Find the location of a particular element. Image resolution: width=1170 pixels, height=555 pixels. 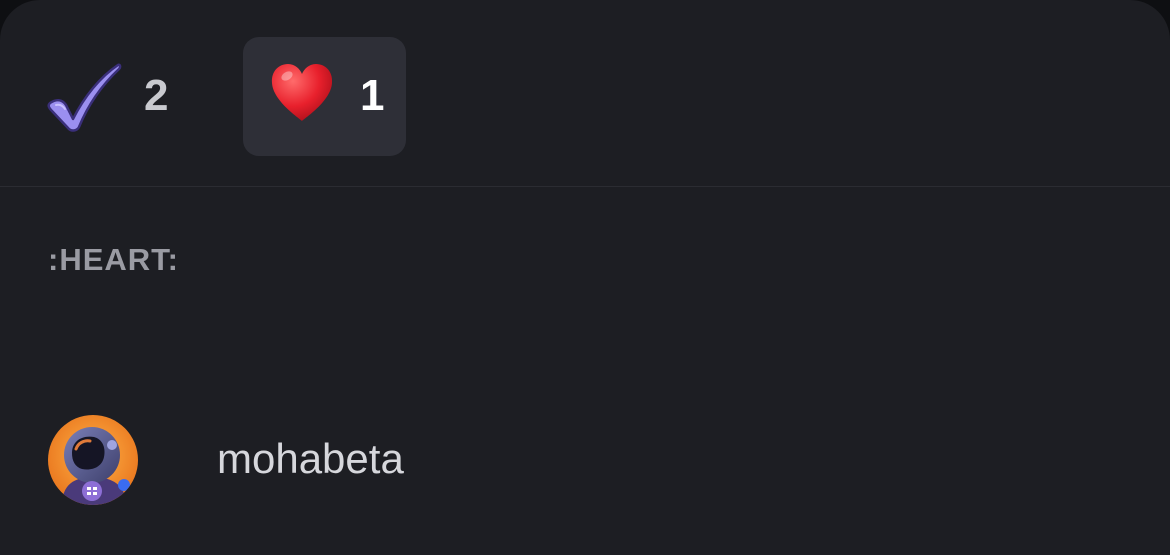

astronaut-avatar-icon is located at coordinates (93, 460).